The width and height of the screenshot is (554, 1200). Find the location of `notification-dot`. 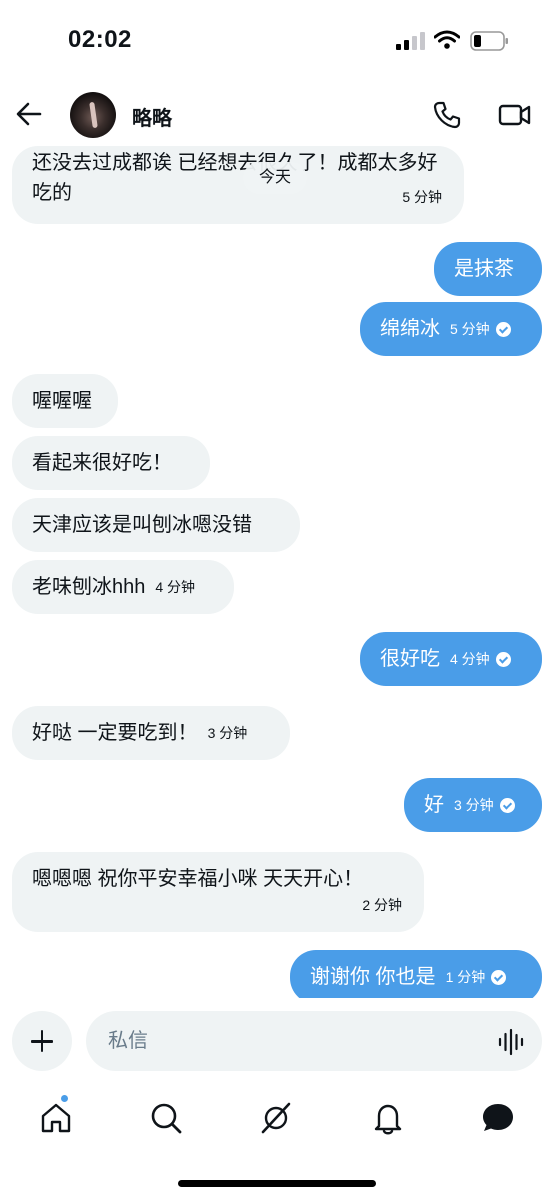

notification-dot is located at coordinates (64, 1098).